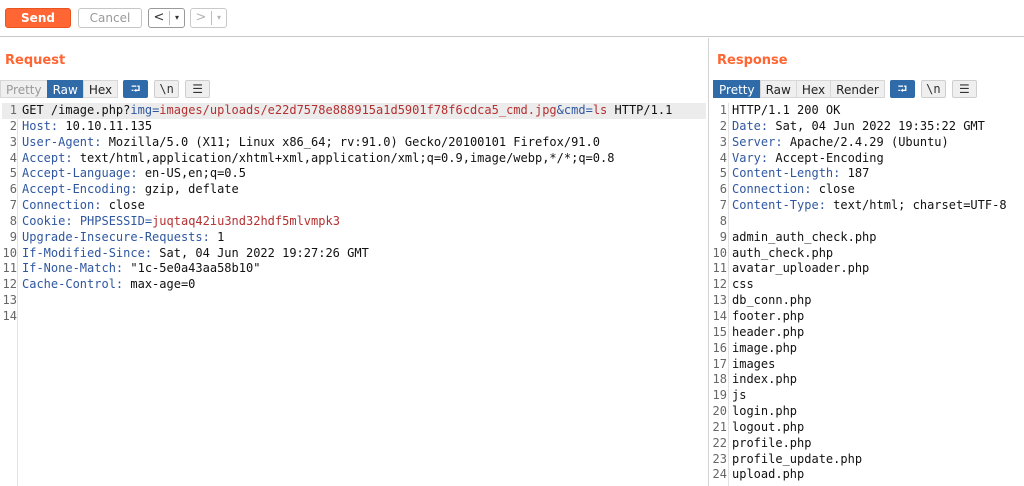  I want to click on code-line: 11 avatar_uploader.php, so click(791, 268).